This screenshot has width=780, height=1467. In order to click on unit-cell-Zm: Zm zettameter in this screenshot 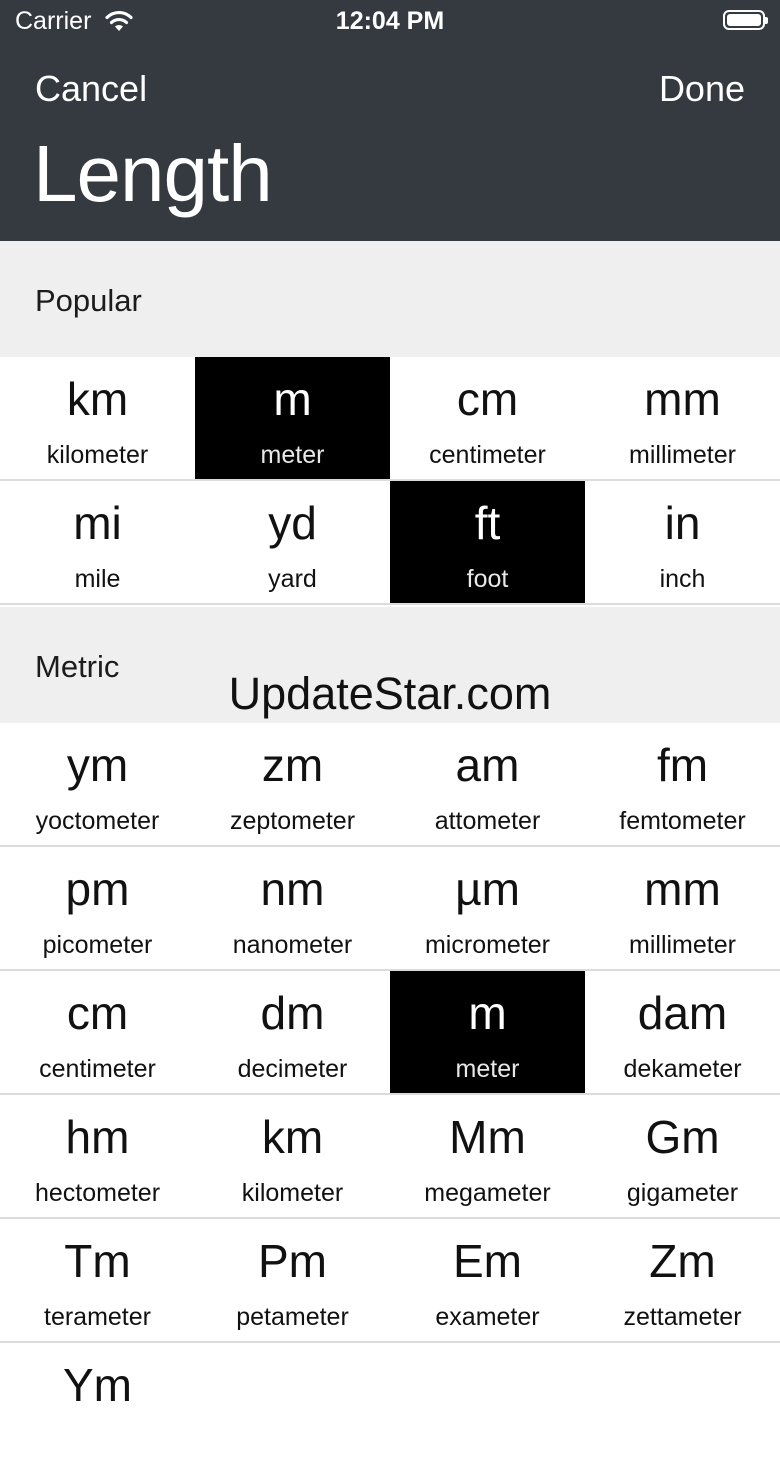, I will do `click(682, 1280)`.